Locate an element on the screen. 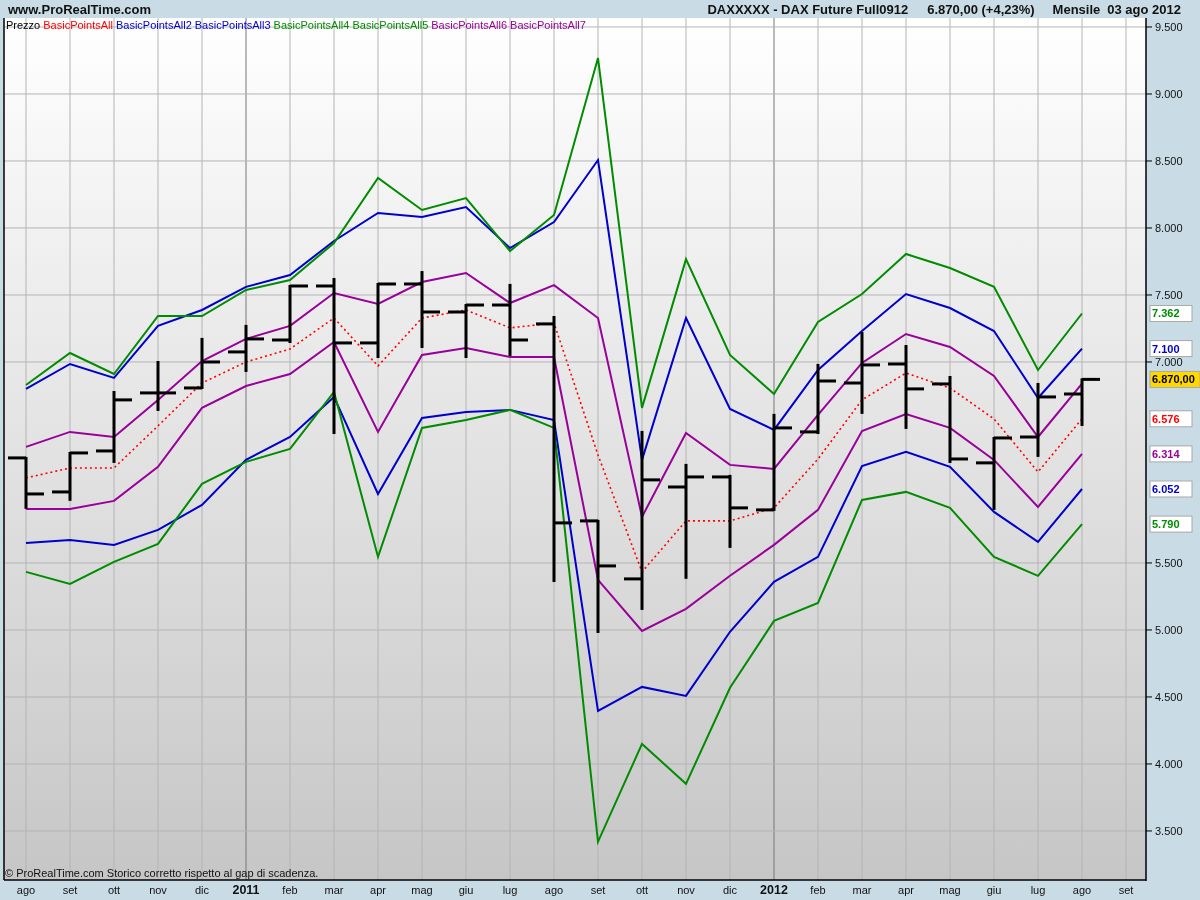 This screenshot has height=900, width=1200. legend-label: BasicPointsAll6 is located at coordinates (469, 25).